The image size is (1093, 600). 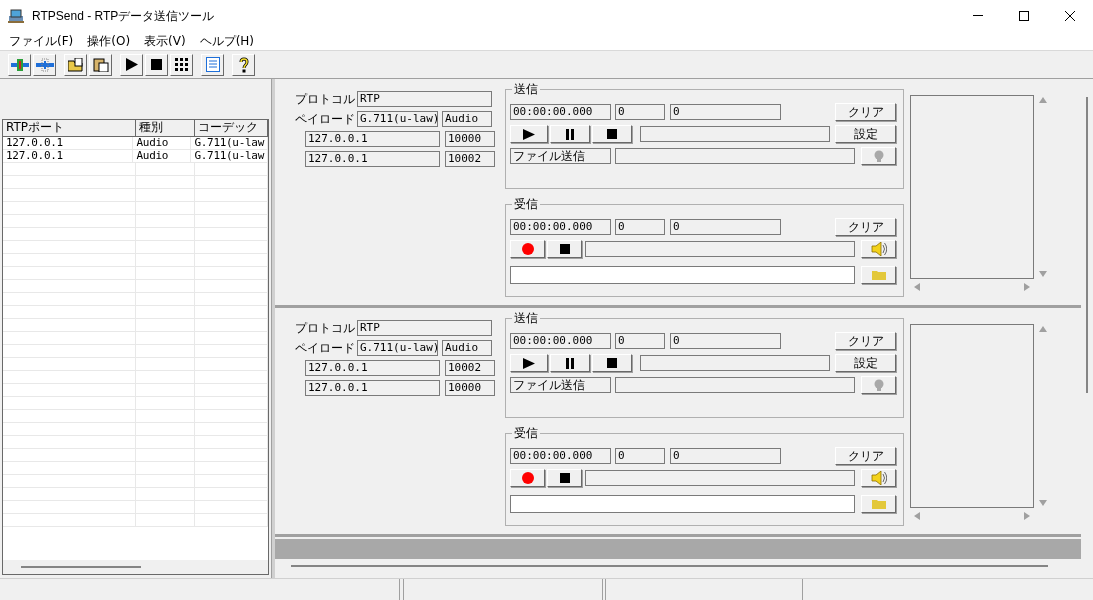 I want to click on payload-field: G.711(u-law), so click(x=397, y=119).